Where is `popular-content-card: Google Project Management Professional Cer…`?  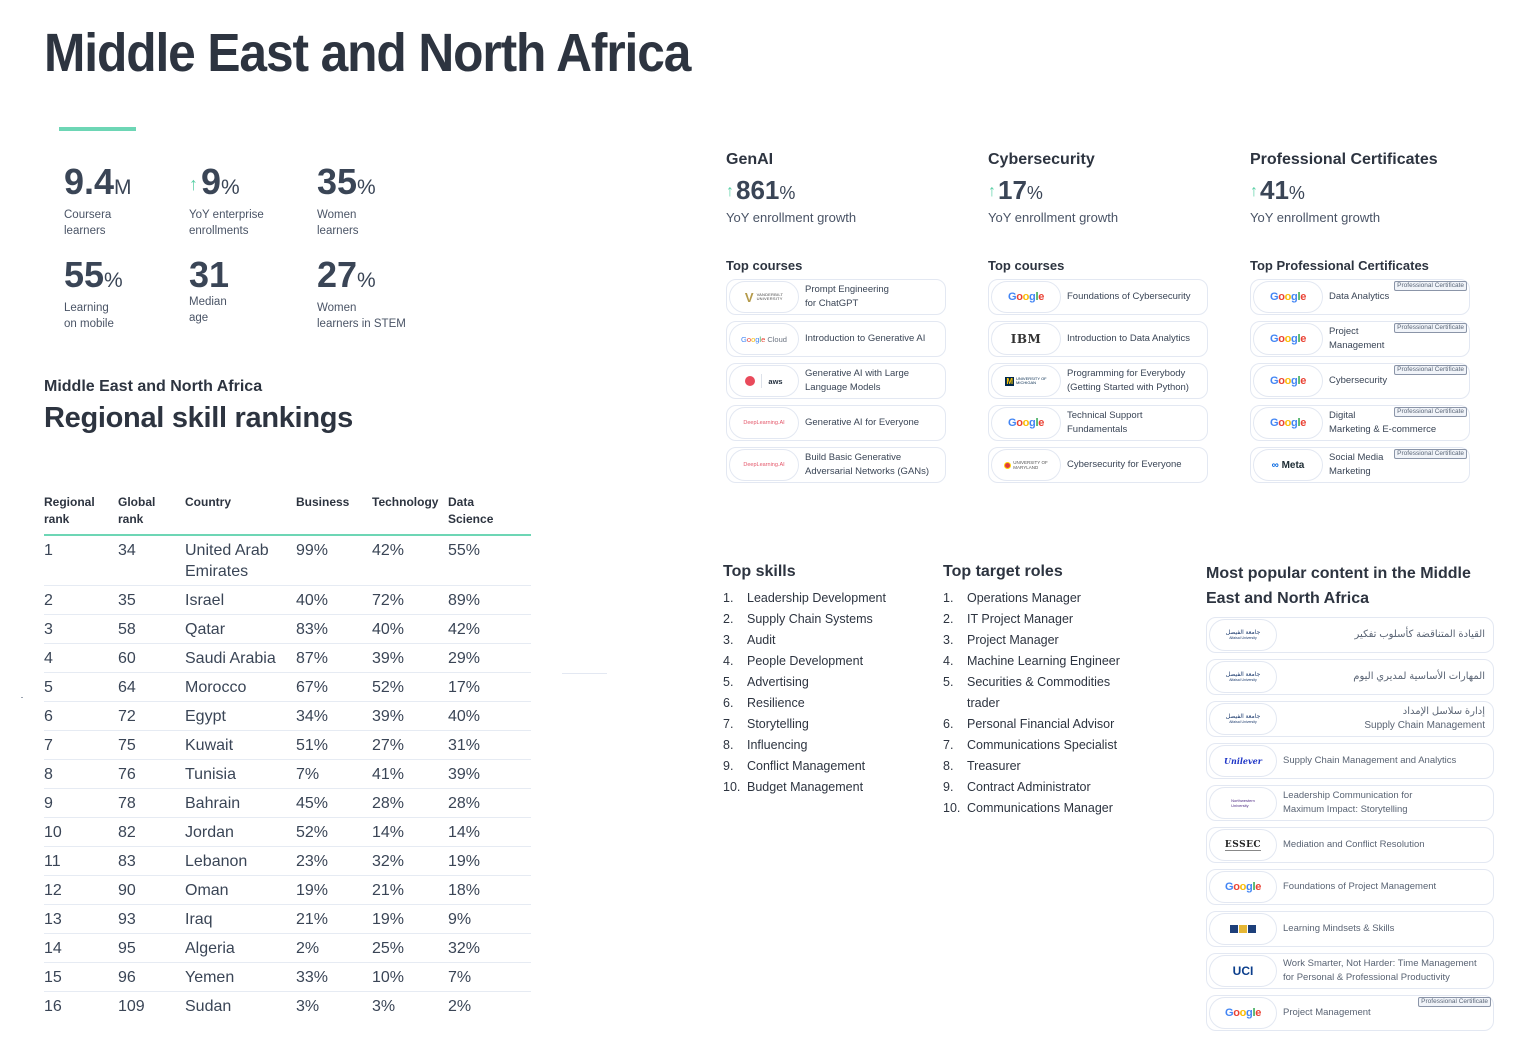 popular-content-card: Google Project Management Professional Cer… is located at coordinates (1350, 1013).